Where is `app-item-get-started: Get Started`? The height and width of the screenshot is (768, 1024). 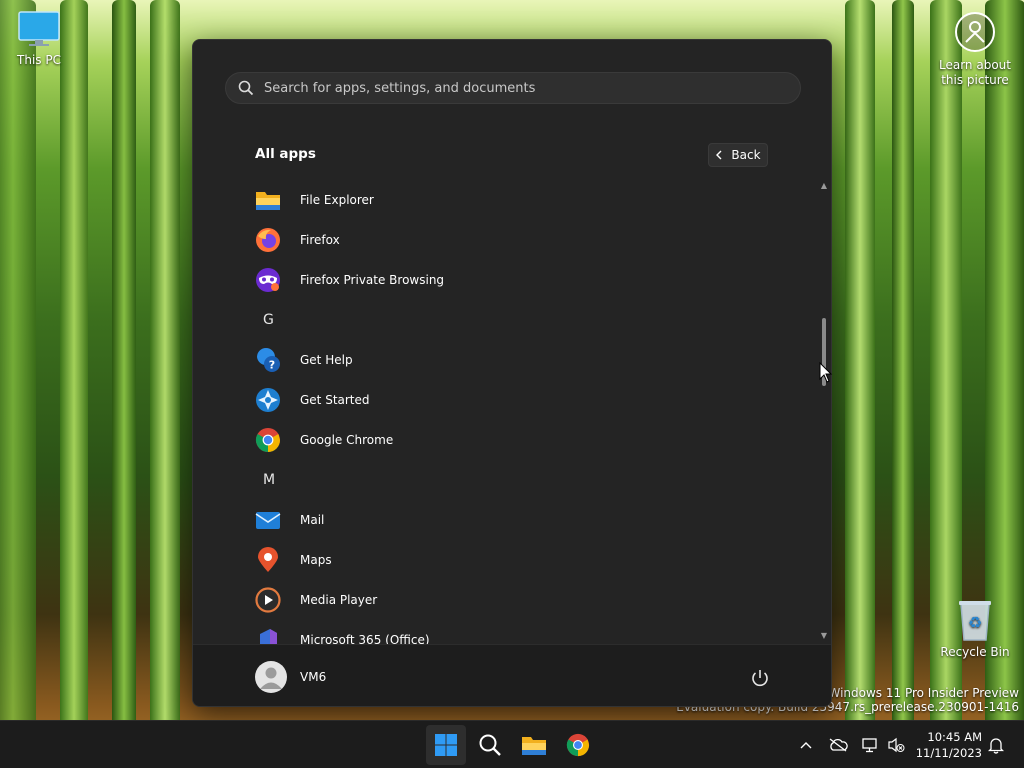 app-item-get-started: Get Started is located at coordinates (525, 400).